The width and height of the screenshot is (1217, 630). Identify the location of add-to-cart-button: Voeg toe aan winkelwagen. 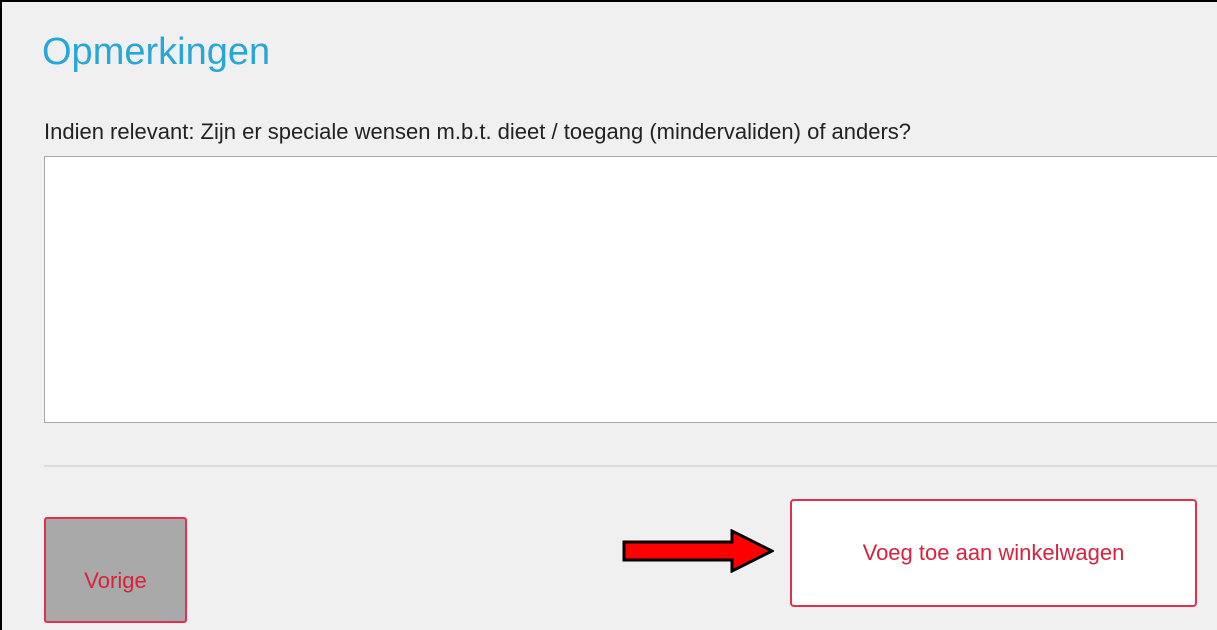
(993, 553).